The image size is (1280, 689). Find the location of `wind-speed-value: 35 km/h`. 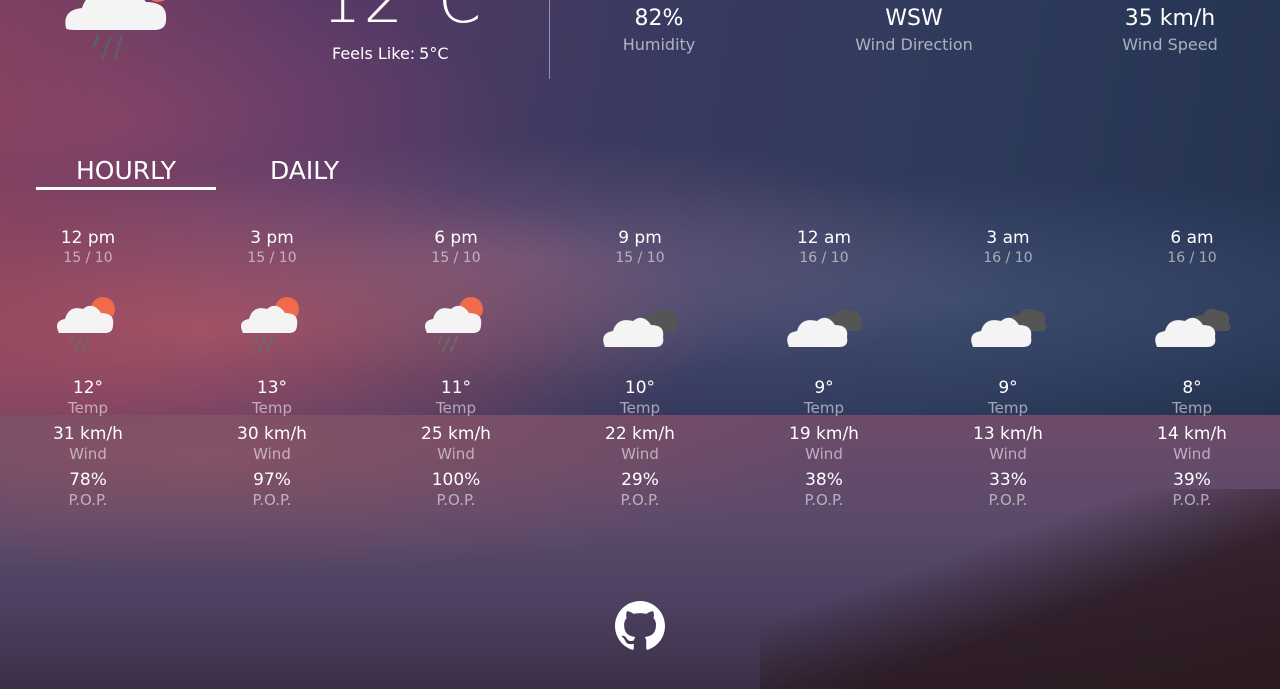

wind-speed-value: 35 km/h is located at coordinates (1170, 18).